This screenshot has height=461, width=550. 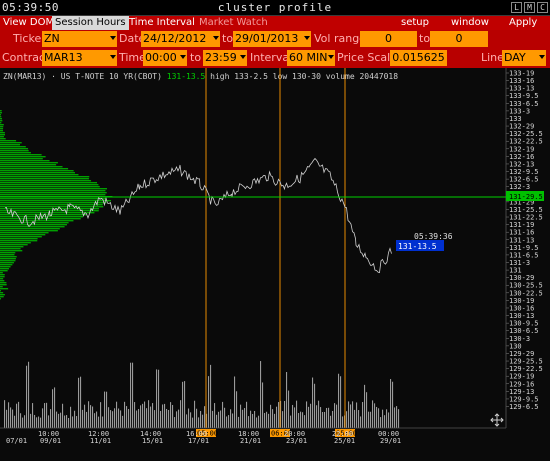 I want to click on date-axis-label: 07/01, so click(x=16, y=441).